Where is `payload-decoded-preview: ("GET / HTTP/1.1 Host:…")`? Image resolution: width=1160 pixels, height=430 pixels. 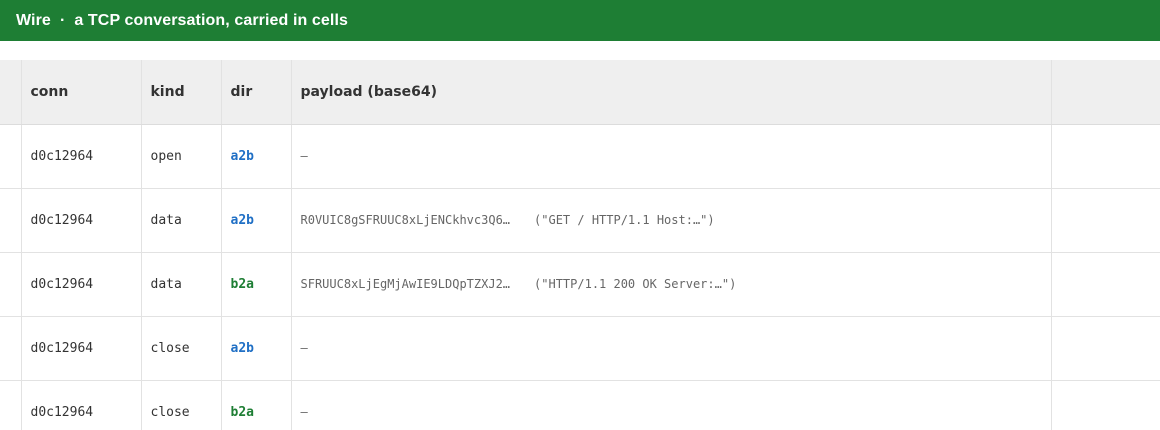
payload-decoded-preview: ("GET / HTTP/1.1 Host:…") is located at coordinates (624, 220).